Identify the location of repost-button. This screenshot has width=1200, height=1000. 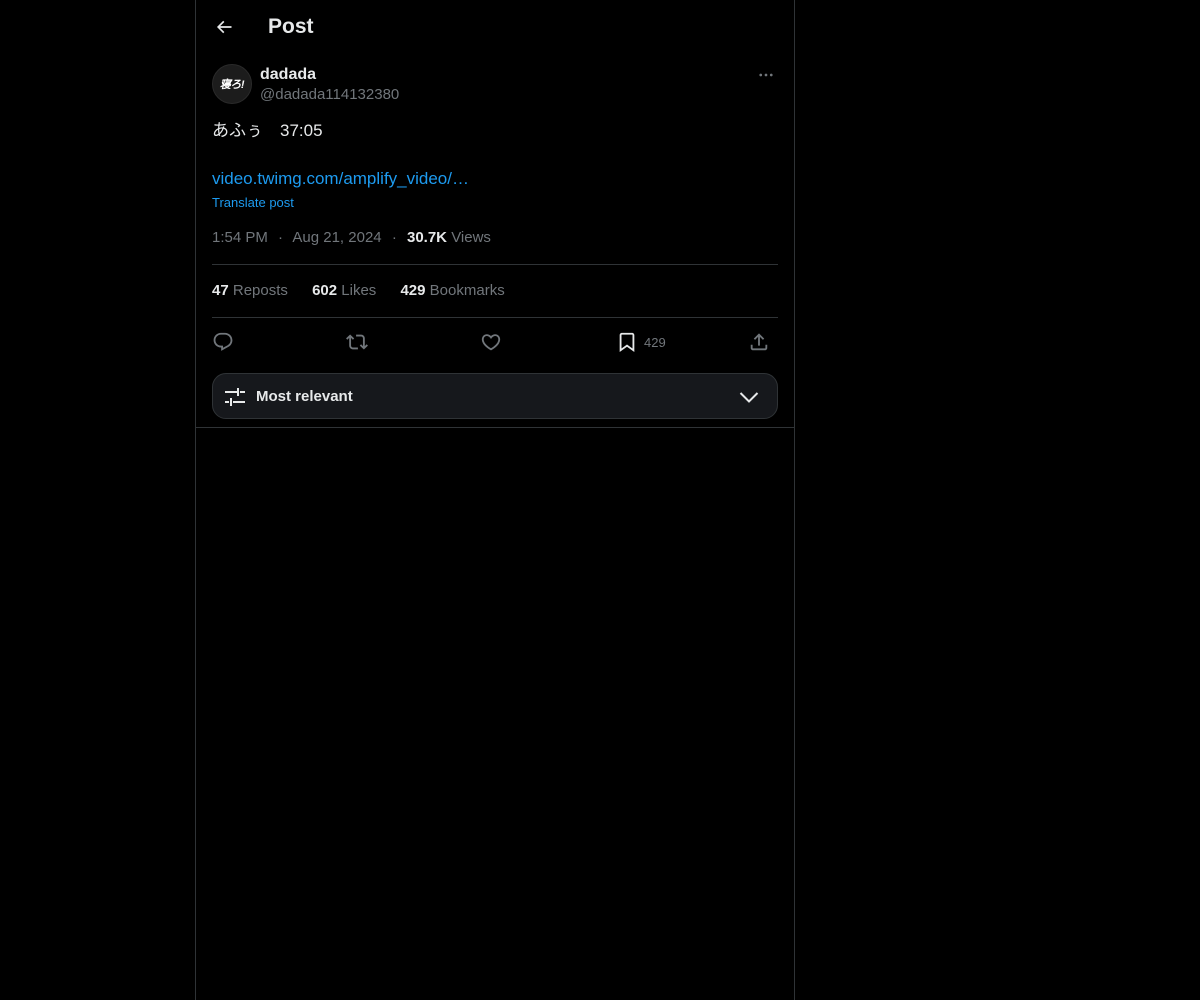
(357, 342).